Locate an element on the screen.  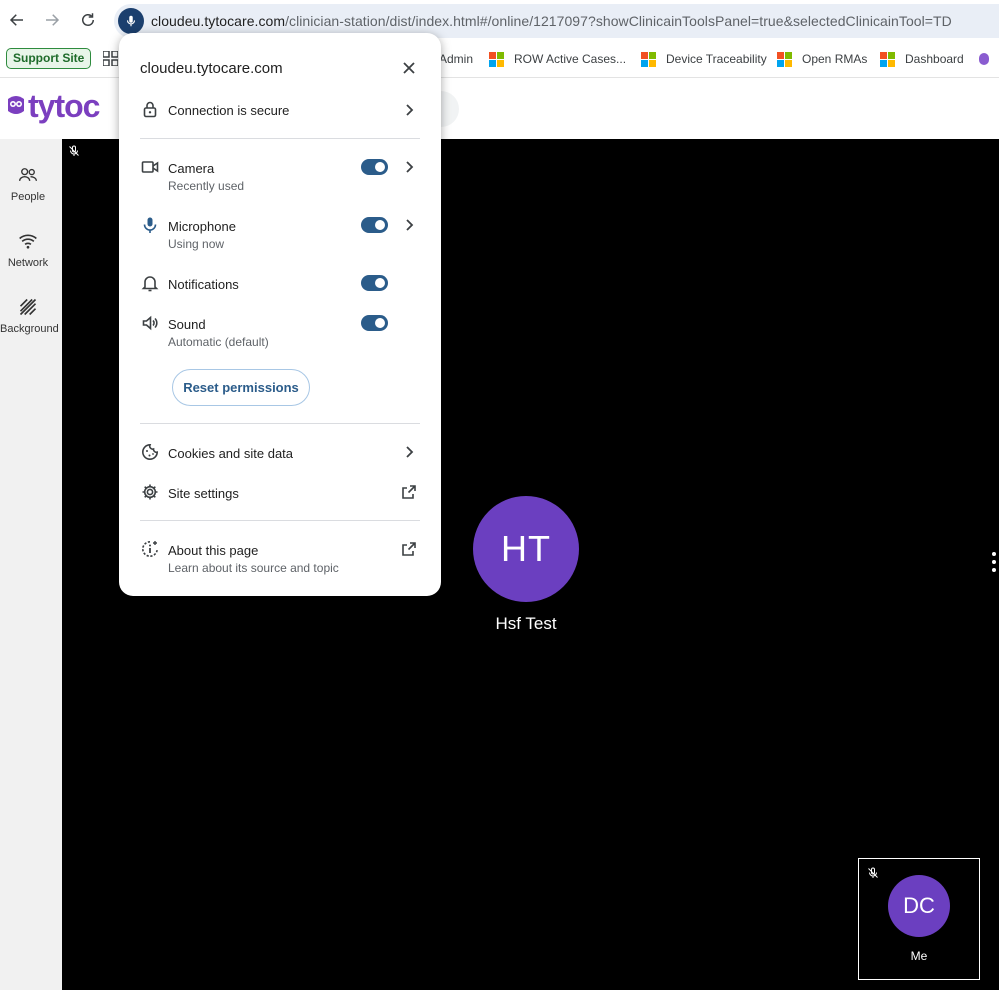
sound-label: Sound is located at coordinates (187, 324).